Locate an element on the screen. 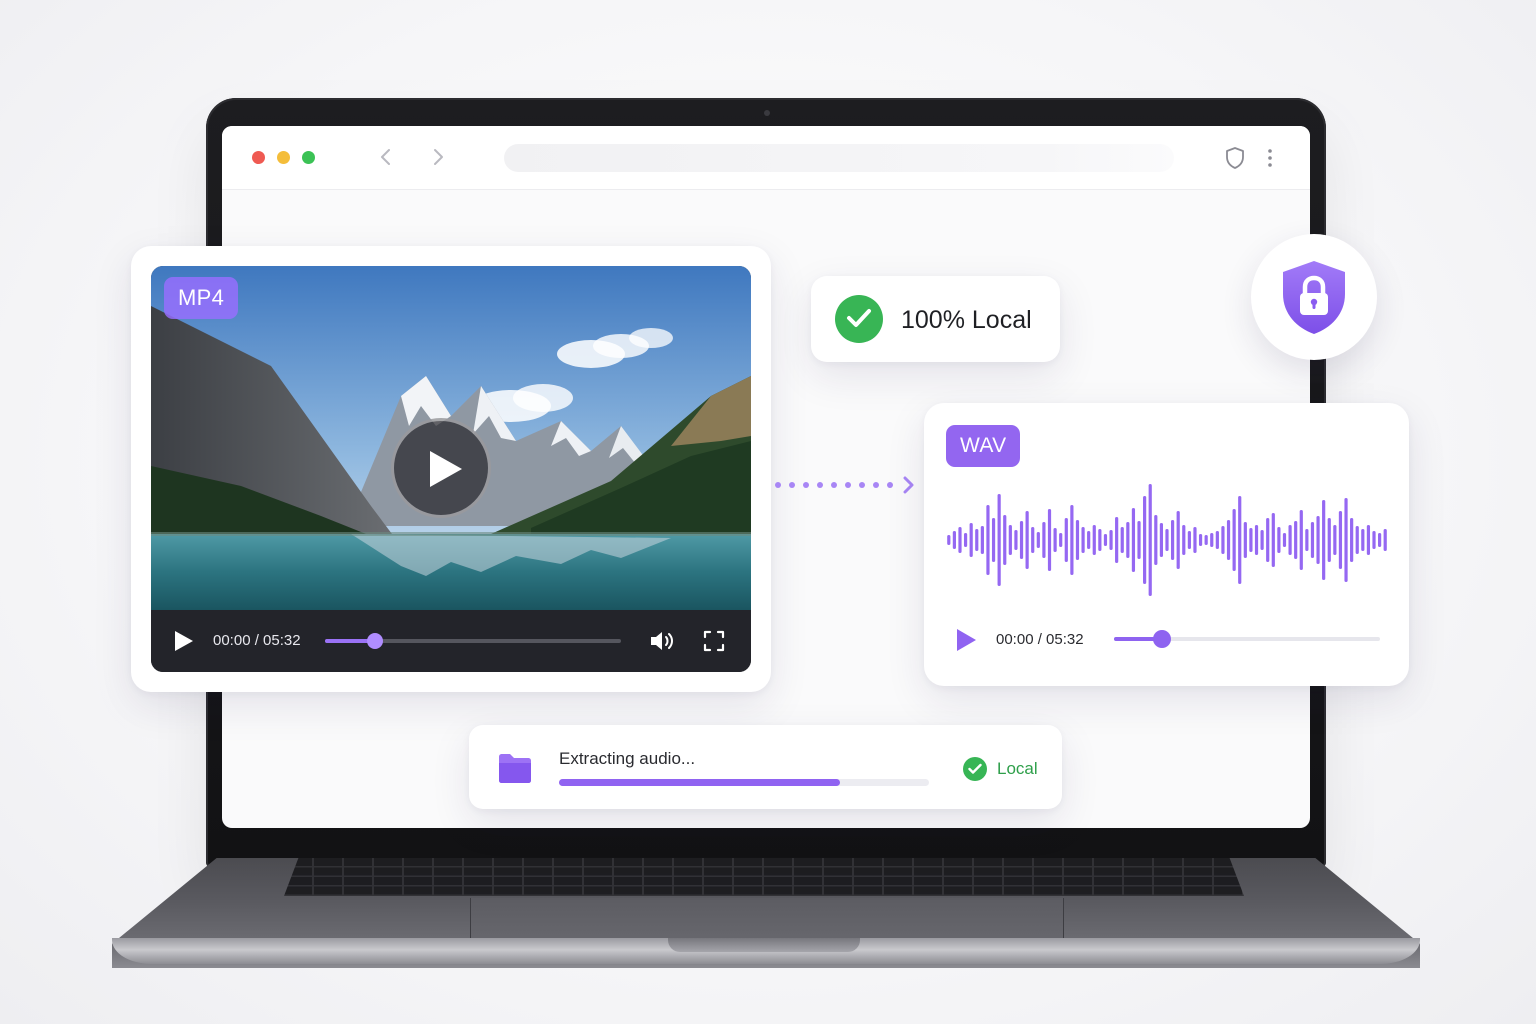  chevron-right-icon is located at coordinates (438, 157).